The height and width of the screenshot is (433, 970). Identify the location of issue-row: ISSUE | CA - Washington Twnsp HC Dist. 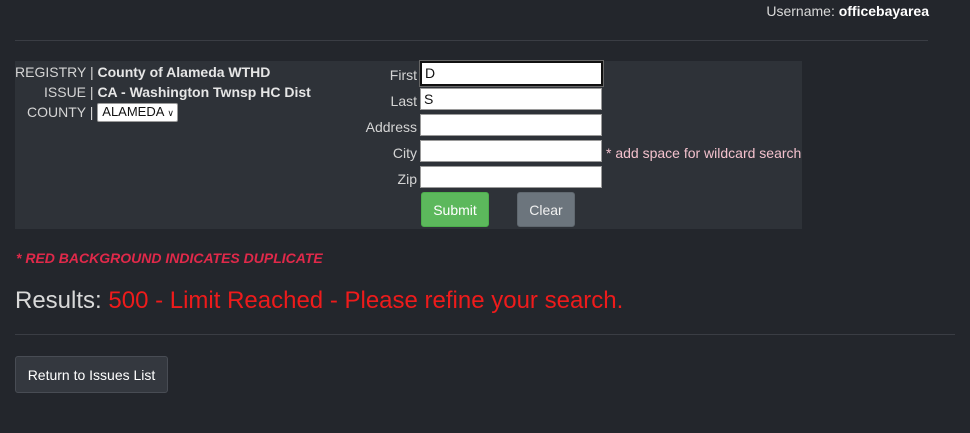
(177, 92).